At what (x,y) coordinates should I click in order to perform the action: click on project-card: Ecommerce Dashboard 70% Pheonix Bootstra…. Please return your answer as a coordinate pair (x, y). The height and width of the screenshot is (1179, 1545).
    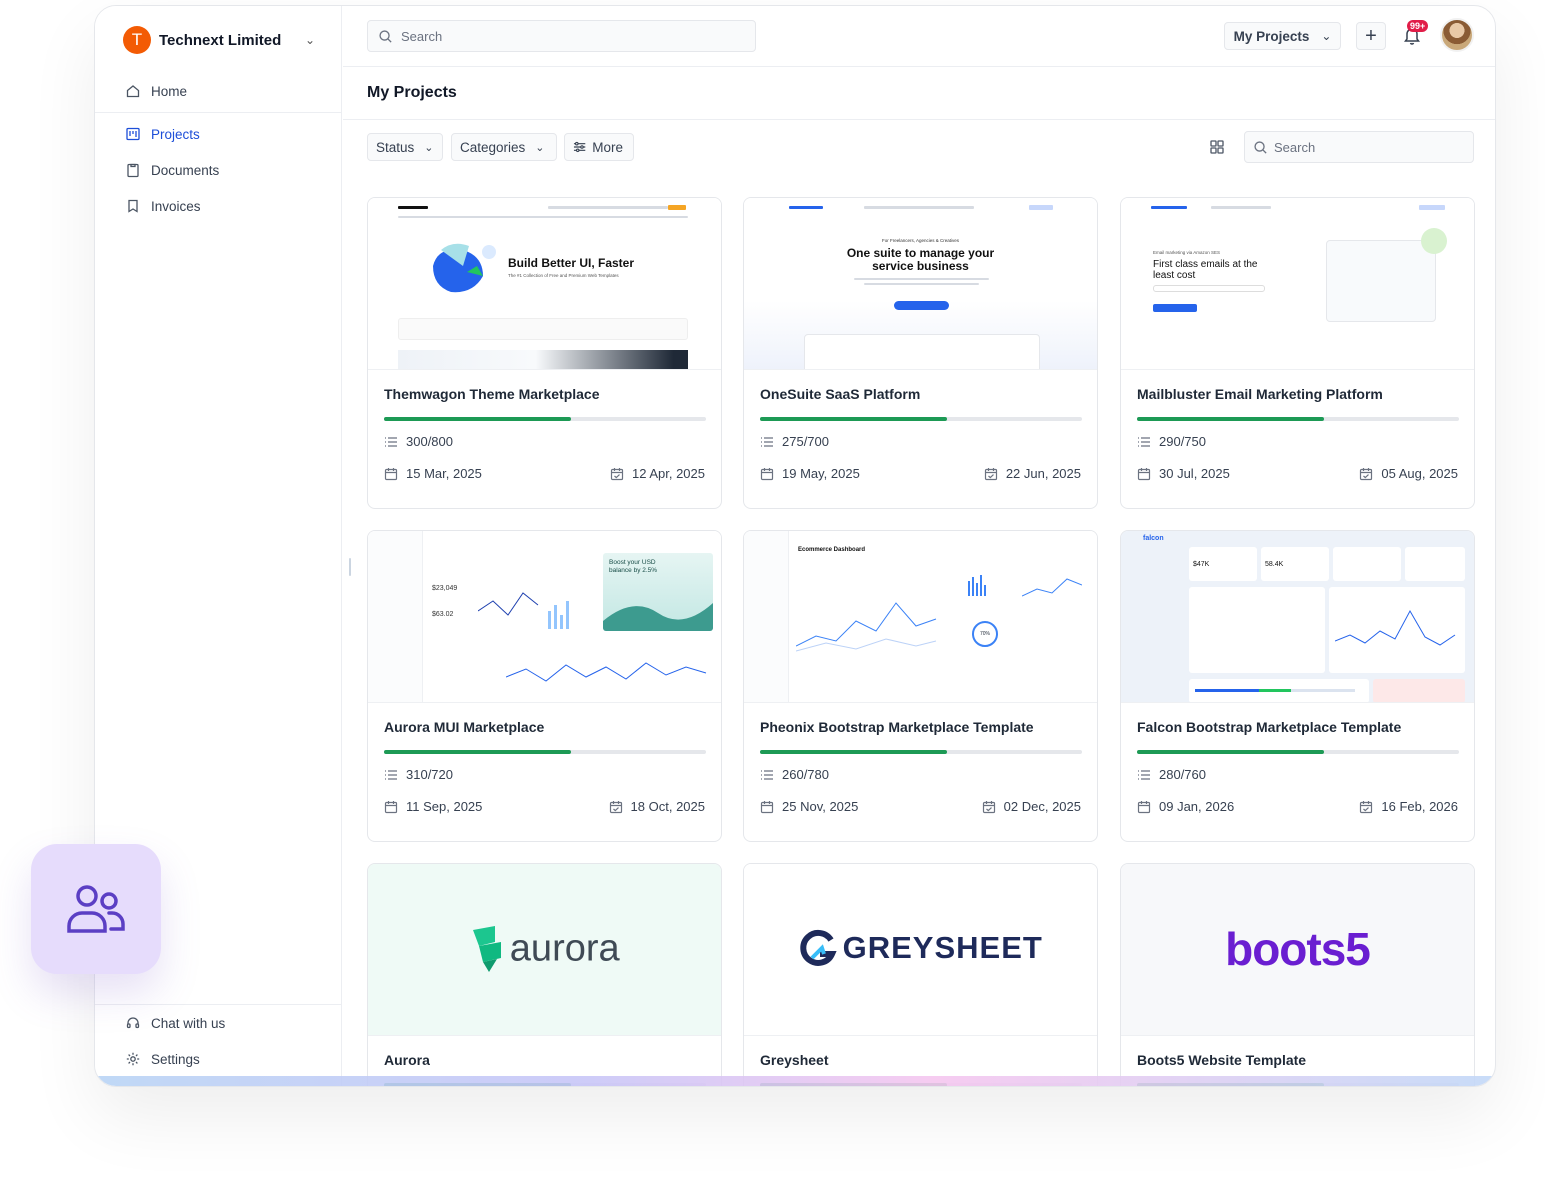
    Looking at the image, I should click on (920, 686).